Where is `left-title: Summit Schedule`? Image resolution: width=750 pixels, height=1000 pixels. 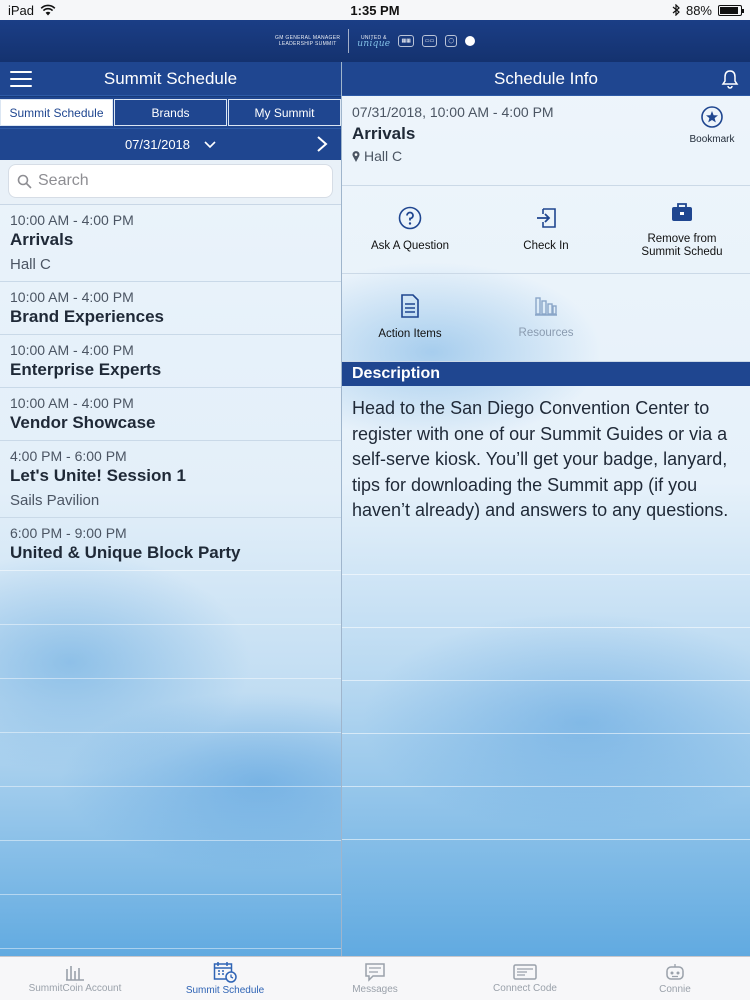
left-title: Summit Schedule is located at coordinates (170, 78).